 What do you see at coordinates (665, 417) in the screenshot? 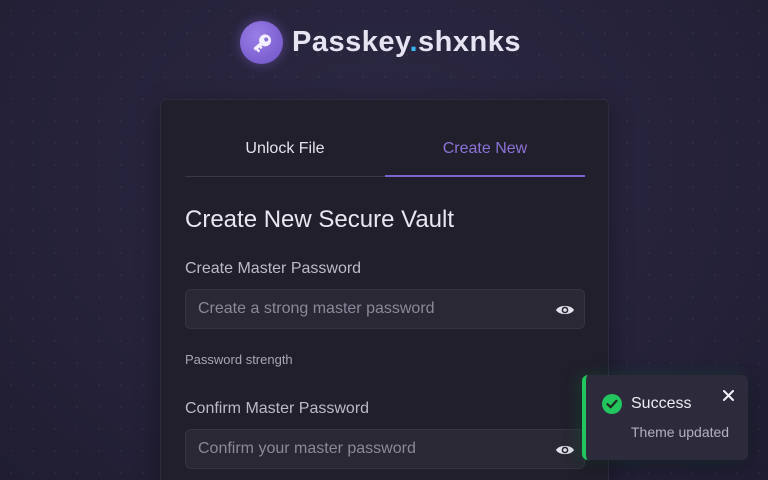
I see `success-toast: Success Theme updated` at bounding box center [665, 417].